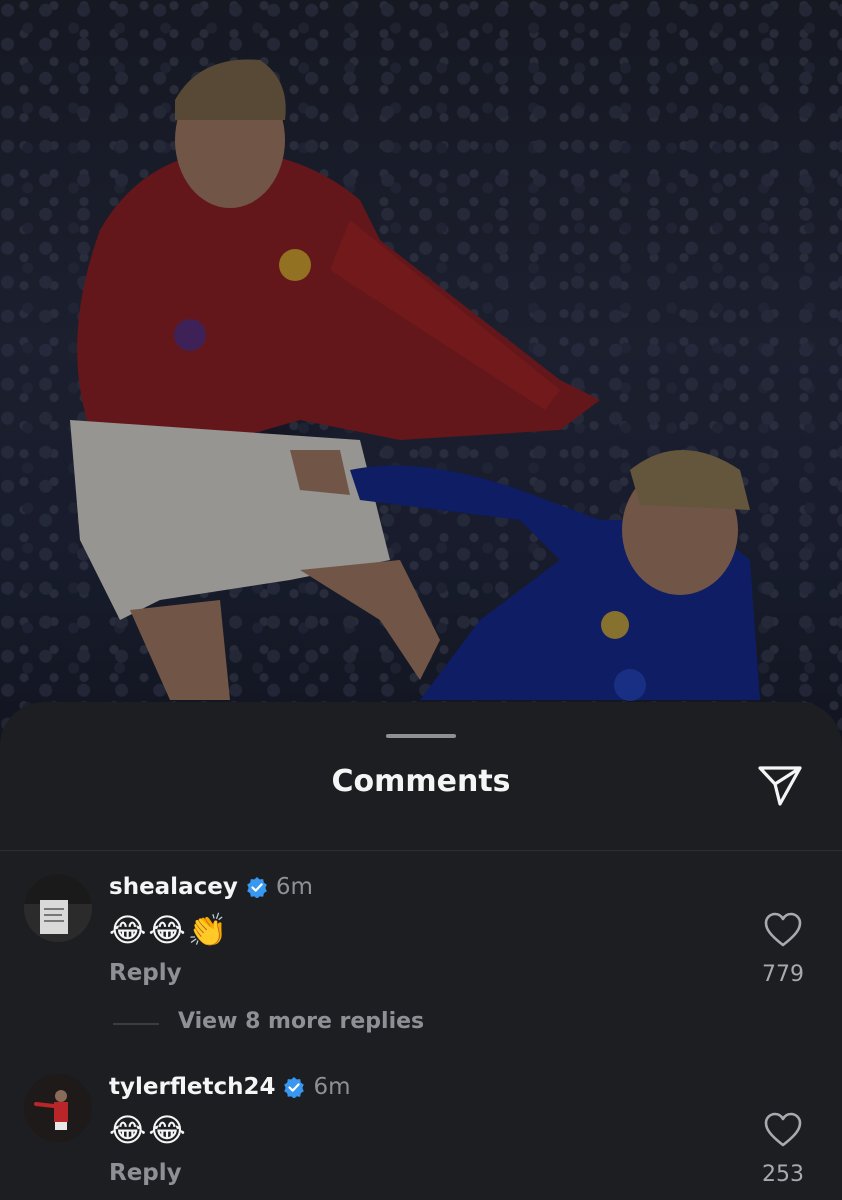 This screenshot has height=1200, width=842. Describe the element at coordinates (136, 1024) in the screenshot. I see `replies-line` at that location.